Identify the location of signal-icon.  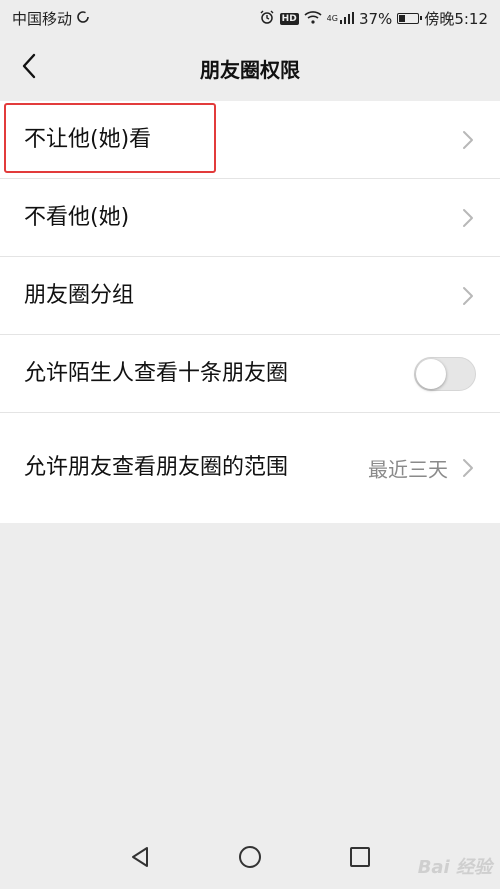
(346, 19).